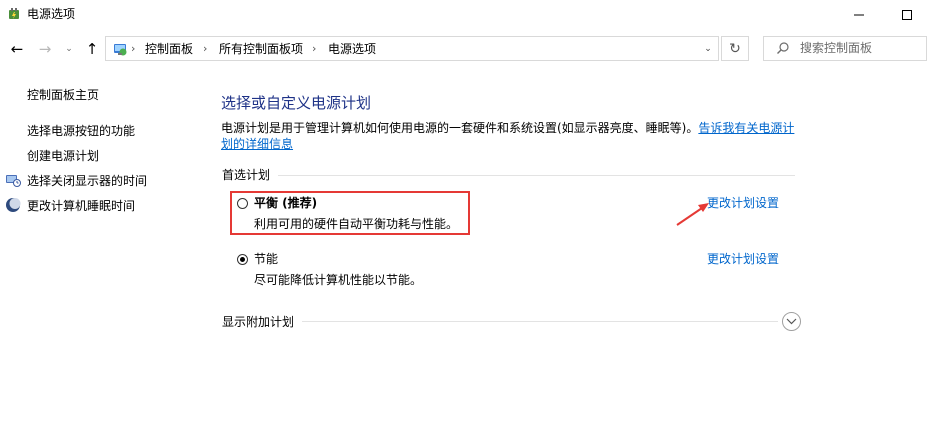 The width and height of the screenshot is (927, 447). Describe the element at coordinates (13, 181) in the screenshot. I see `monitor-clock-icon` at that location.